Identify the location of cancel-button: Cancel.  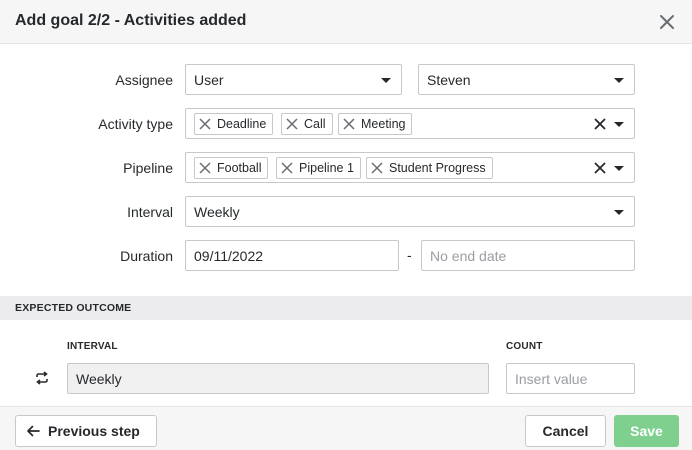
(565, 431).